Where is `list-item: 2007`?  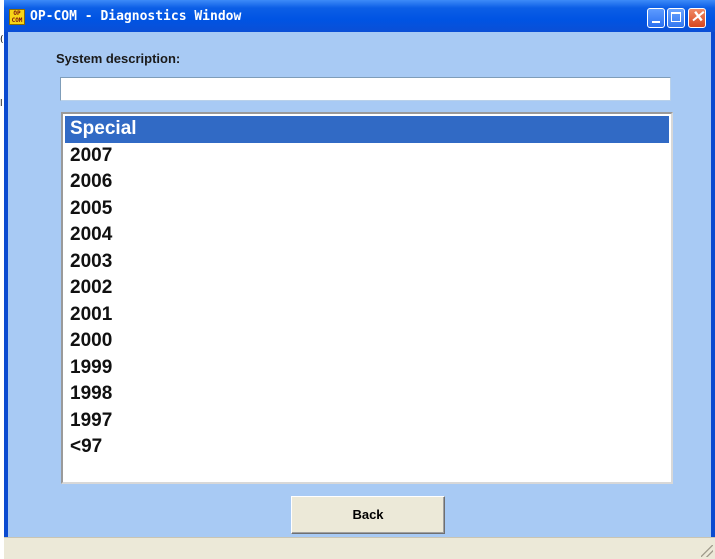 list-item: 2007 is located at coordinates (367, 156).